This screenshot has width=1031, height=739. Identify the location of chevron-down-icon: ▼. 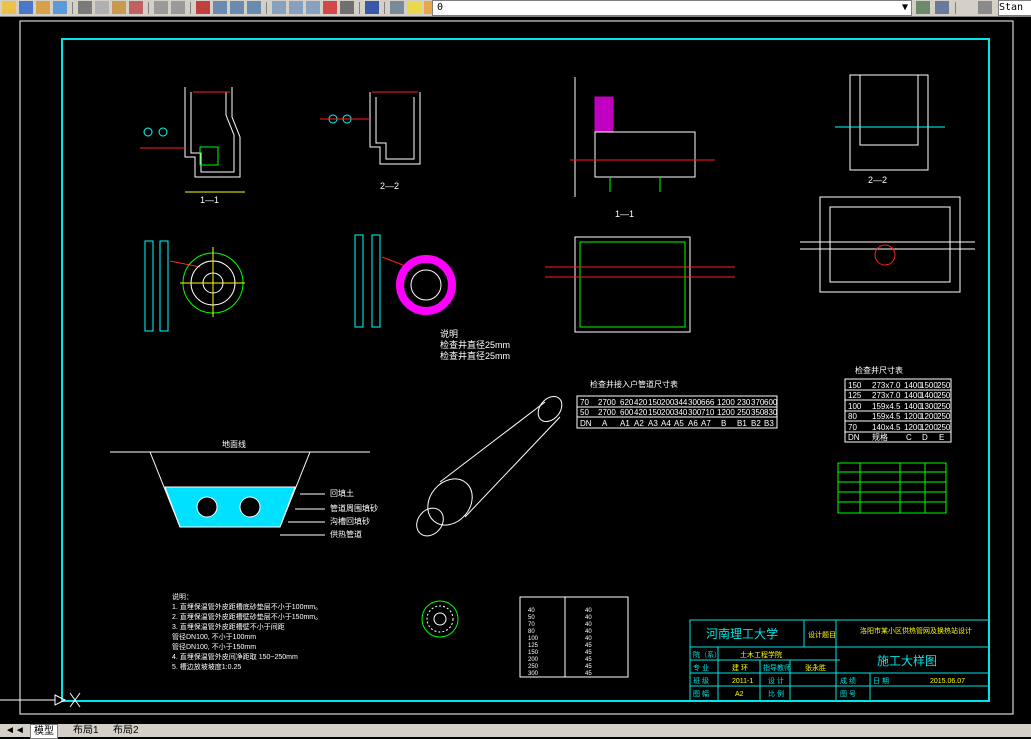
(904, 7).